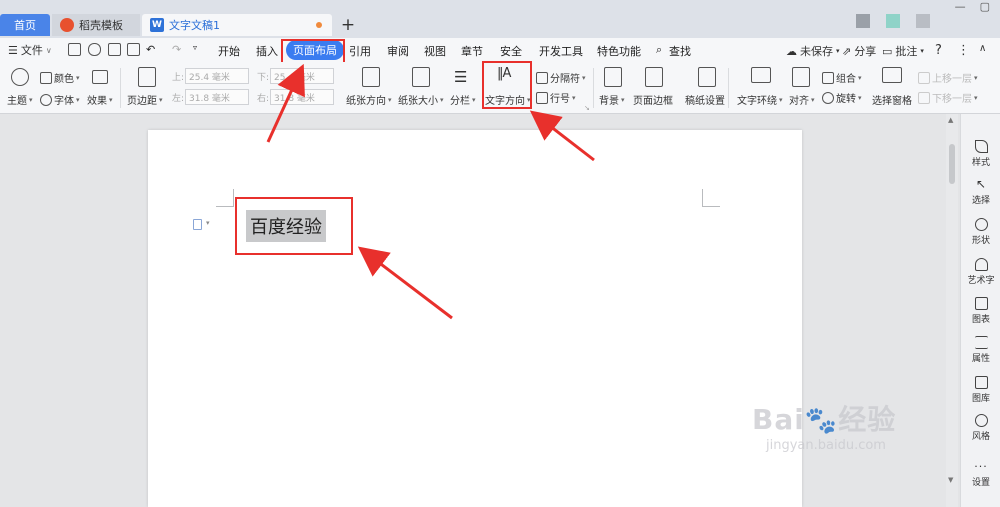 The height and width of the screenshot is (507, 1000). I want to click on menu-tab-view: 视图, so click(435, 51).